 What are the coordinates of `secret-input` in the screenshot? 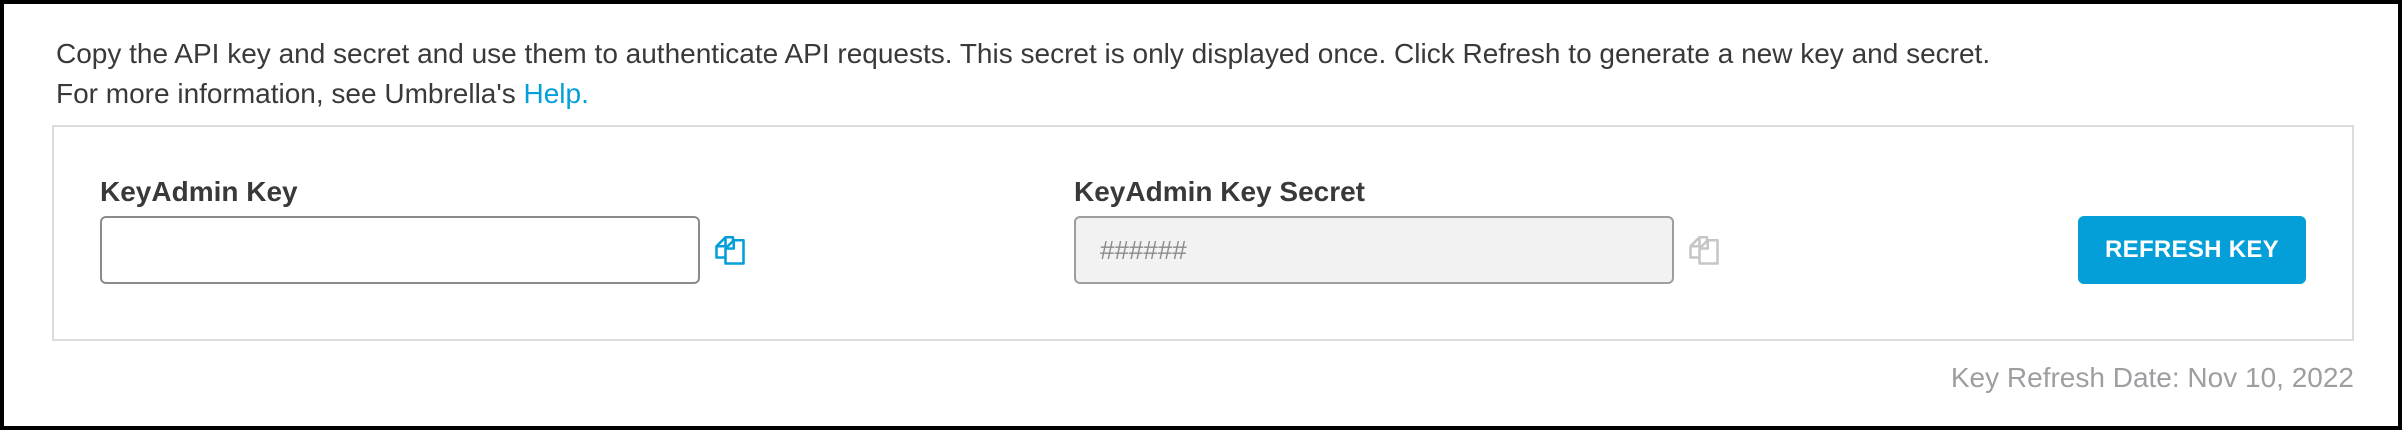 It's located at (1374, 250).